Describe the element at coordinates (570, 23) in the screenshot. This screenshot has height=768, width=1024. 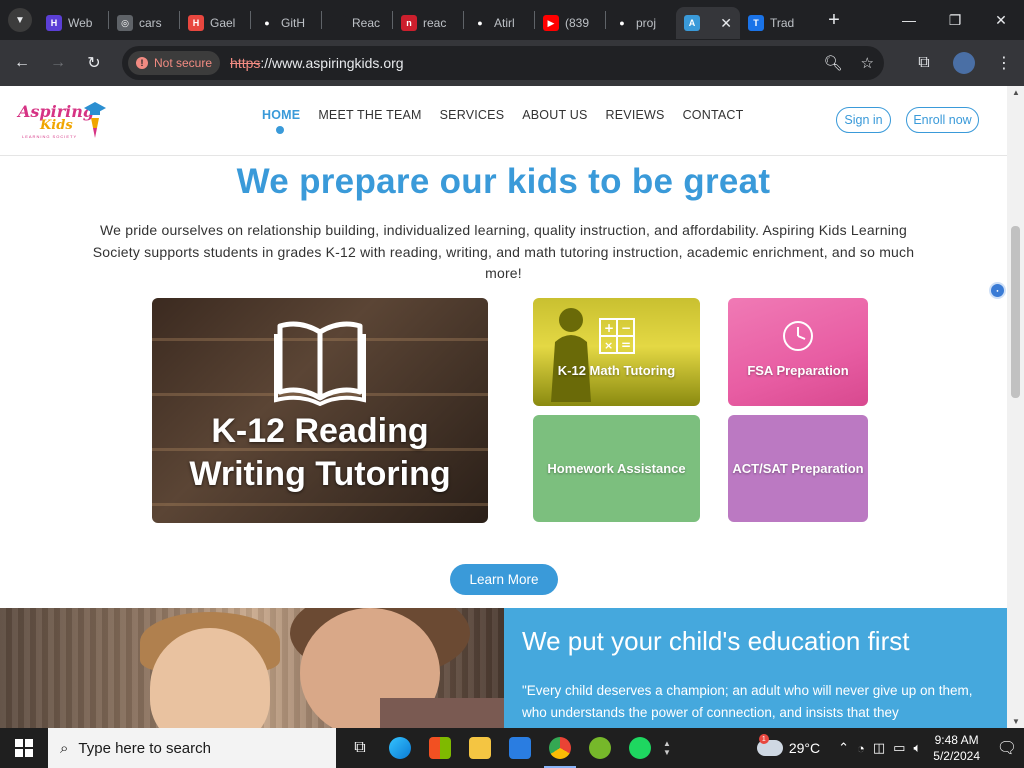
I see `browser-tab: ▶ (839` at that location.